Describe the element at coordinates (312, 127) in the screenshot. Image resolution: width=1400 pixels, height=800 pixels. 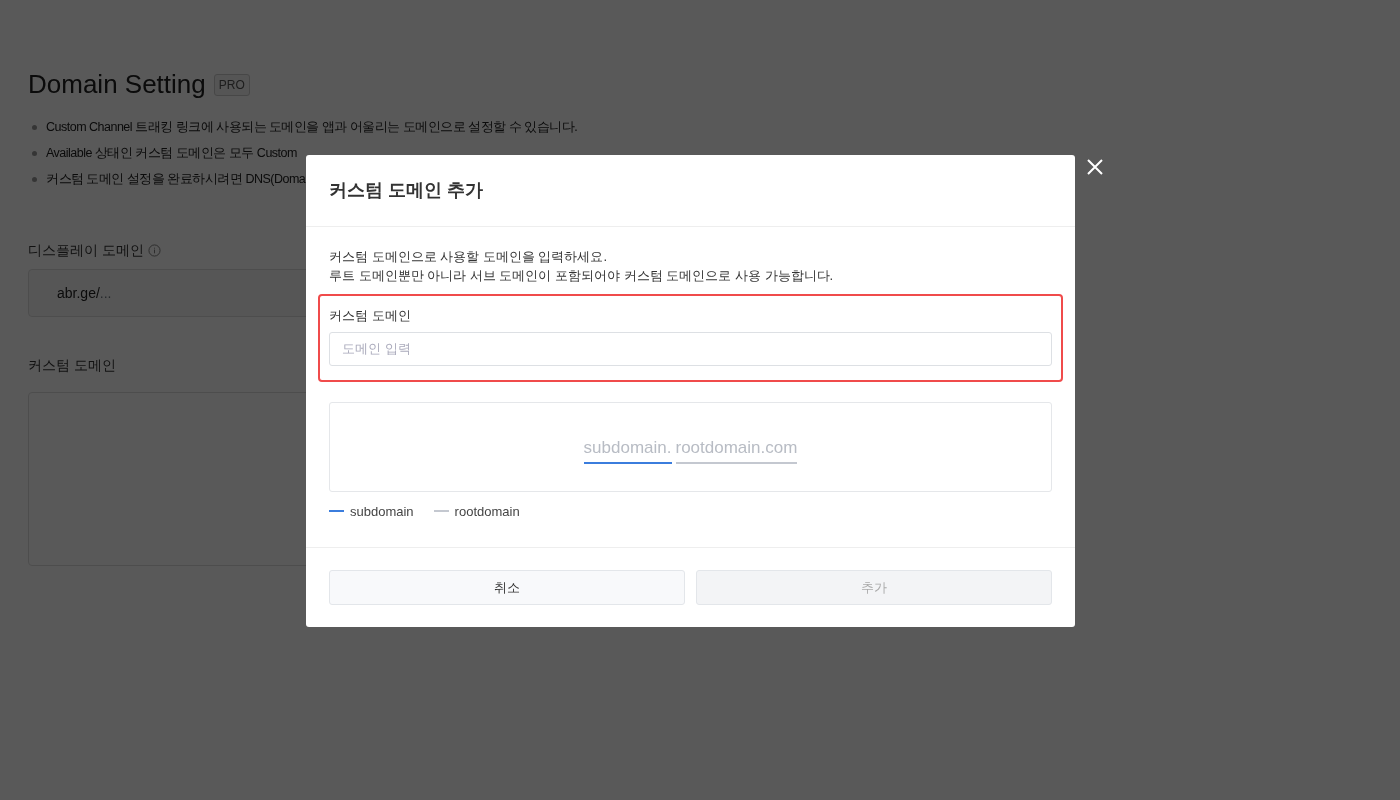
I see `note-text: Custom Channel 트래킹 링크에 사용되는 도메인을 앱과 어울리는 도메인으로 설정할 수 있습니다.` at that location.